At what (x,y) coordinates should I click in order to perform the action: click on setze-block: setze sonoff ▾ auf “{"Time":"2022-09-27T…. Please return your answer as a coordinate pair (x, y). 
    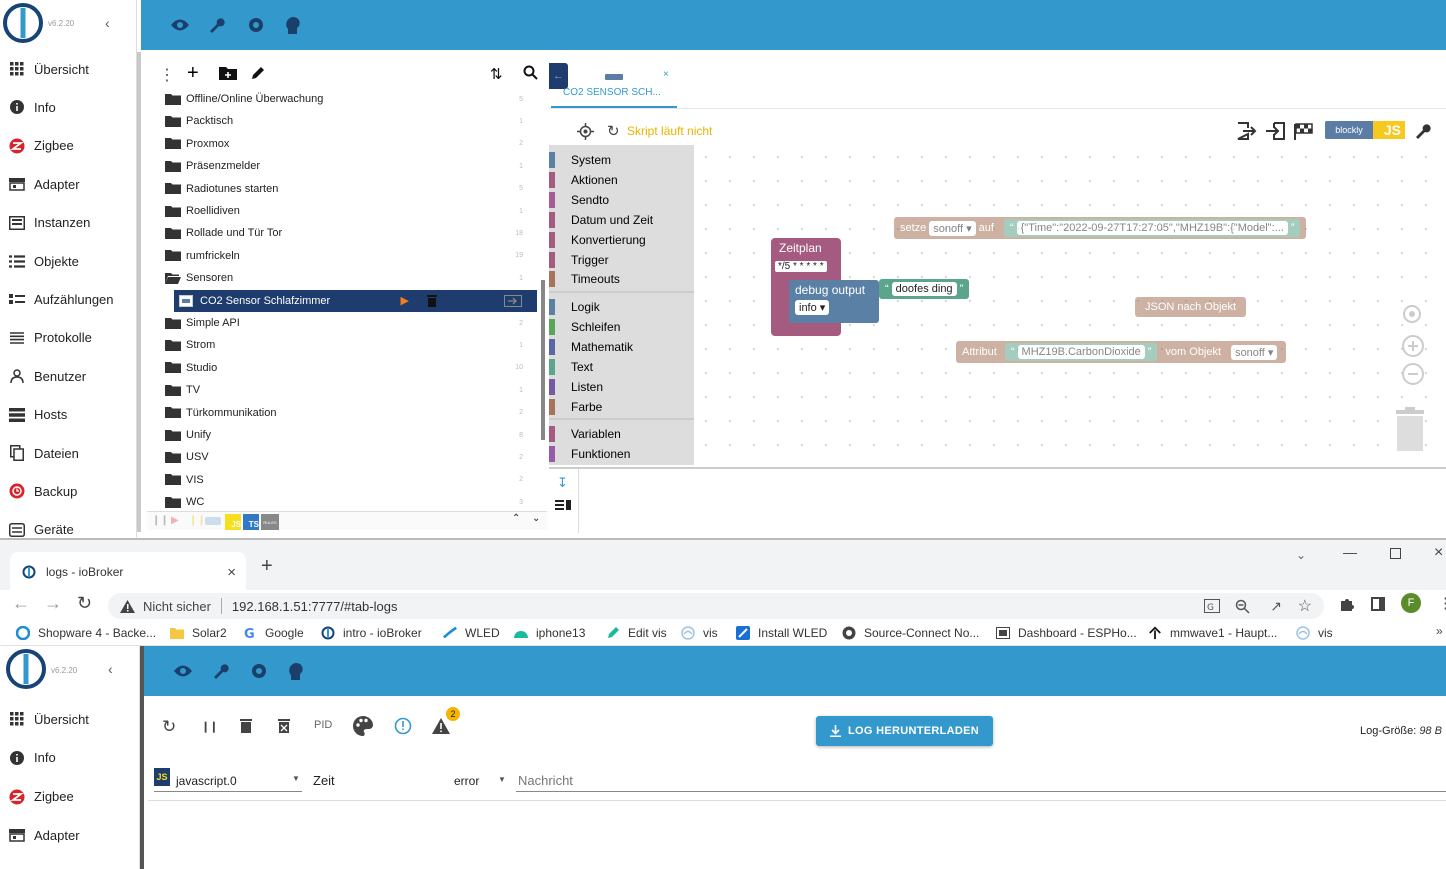
    Looking at the image, I should click on (1100, 228).